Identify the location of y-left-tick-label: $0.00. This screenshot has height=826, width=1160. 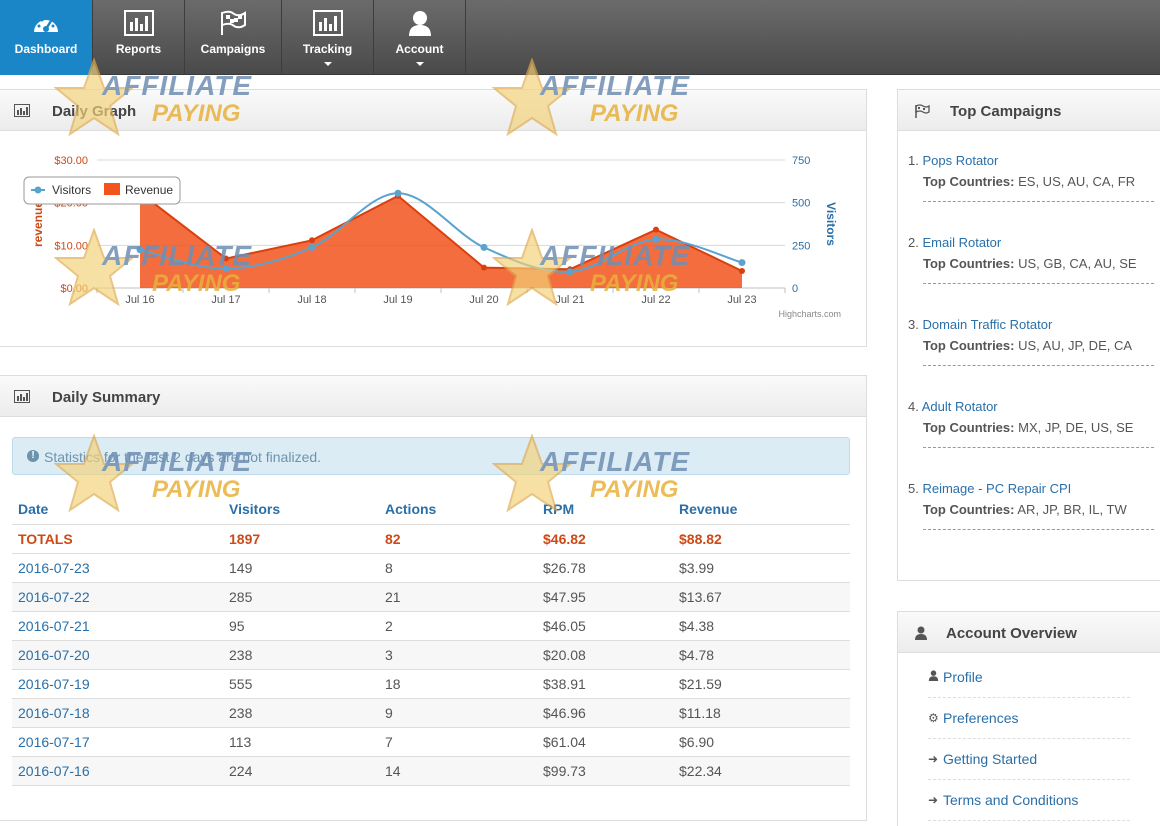
(74, 289).